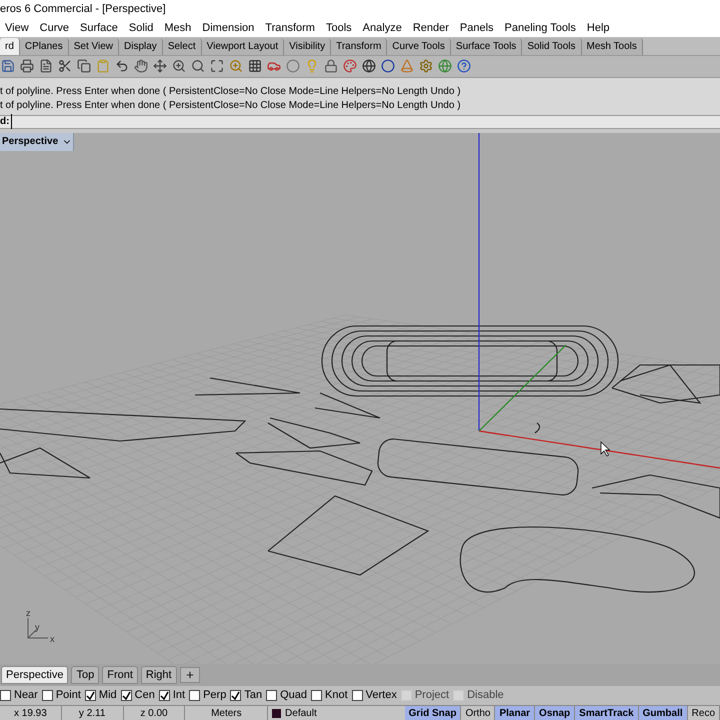  What do you see at coordinates (277, 713) in the screenshot?
I see `layer-swatch` at bounding box center [277, 713].